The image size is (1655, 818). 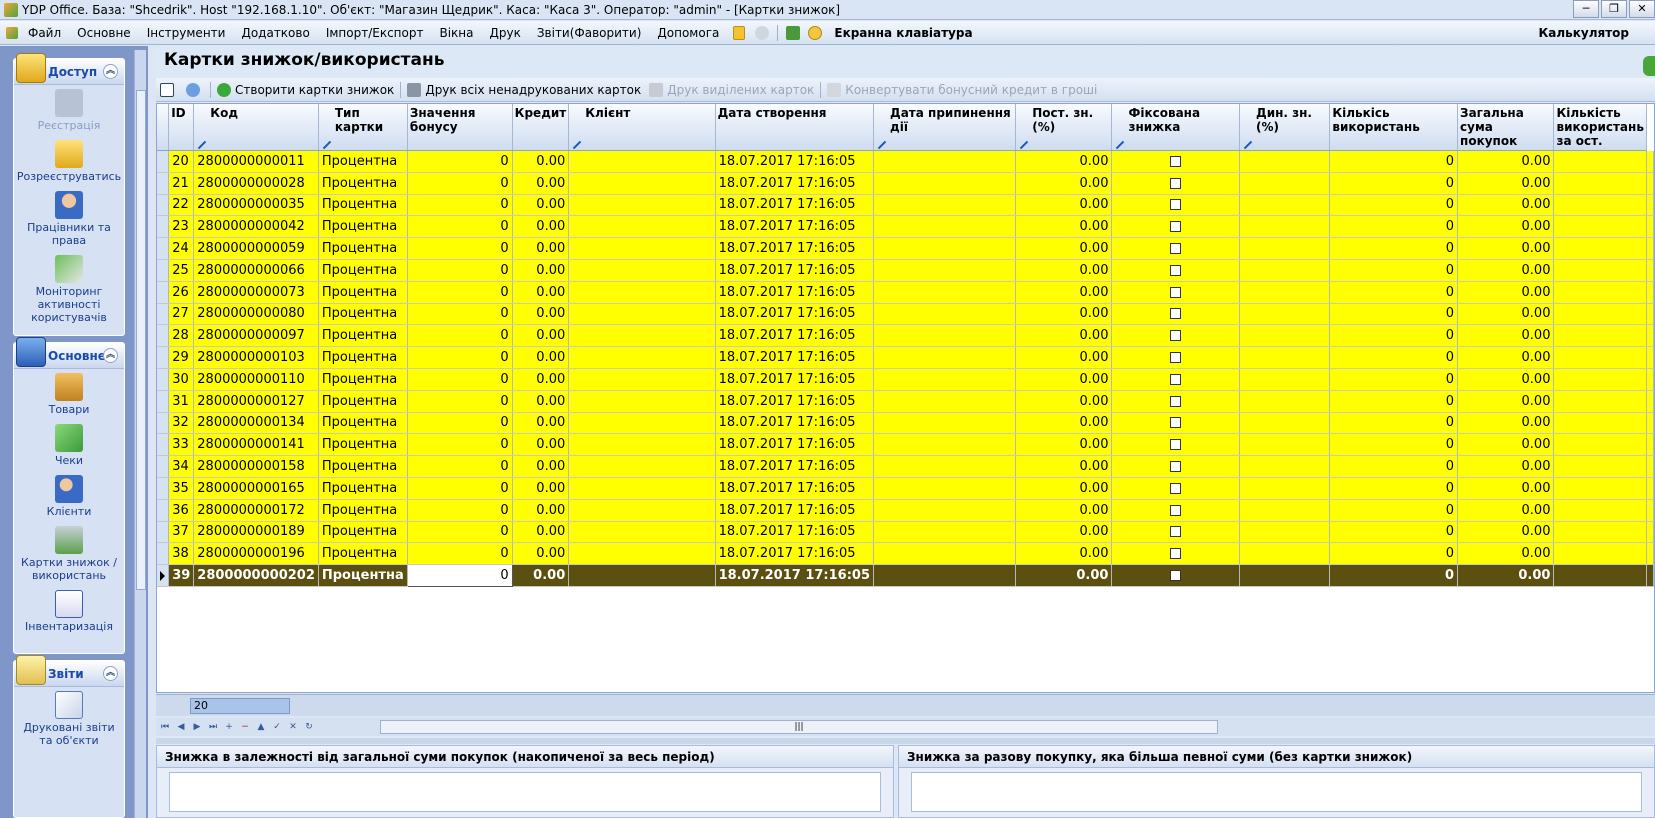 I want to click on column-header-code: Код, so click(x=256, y=127).